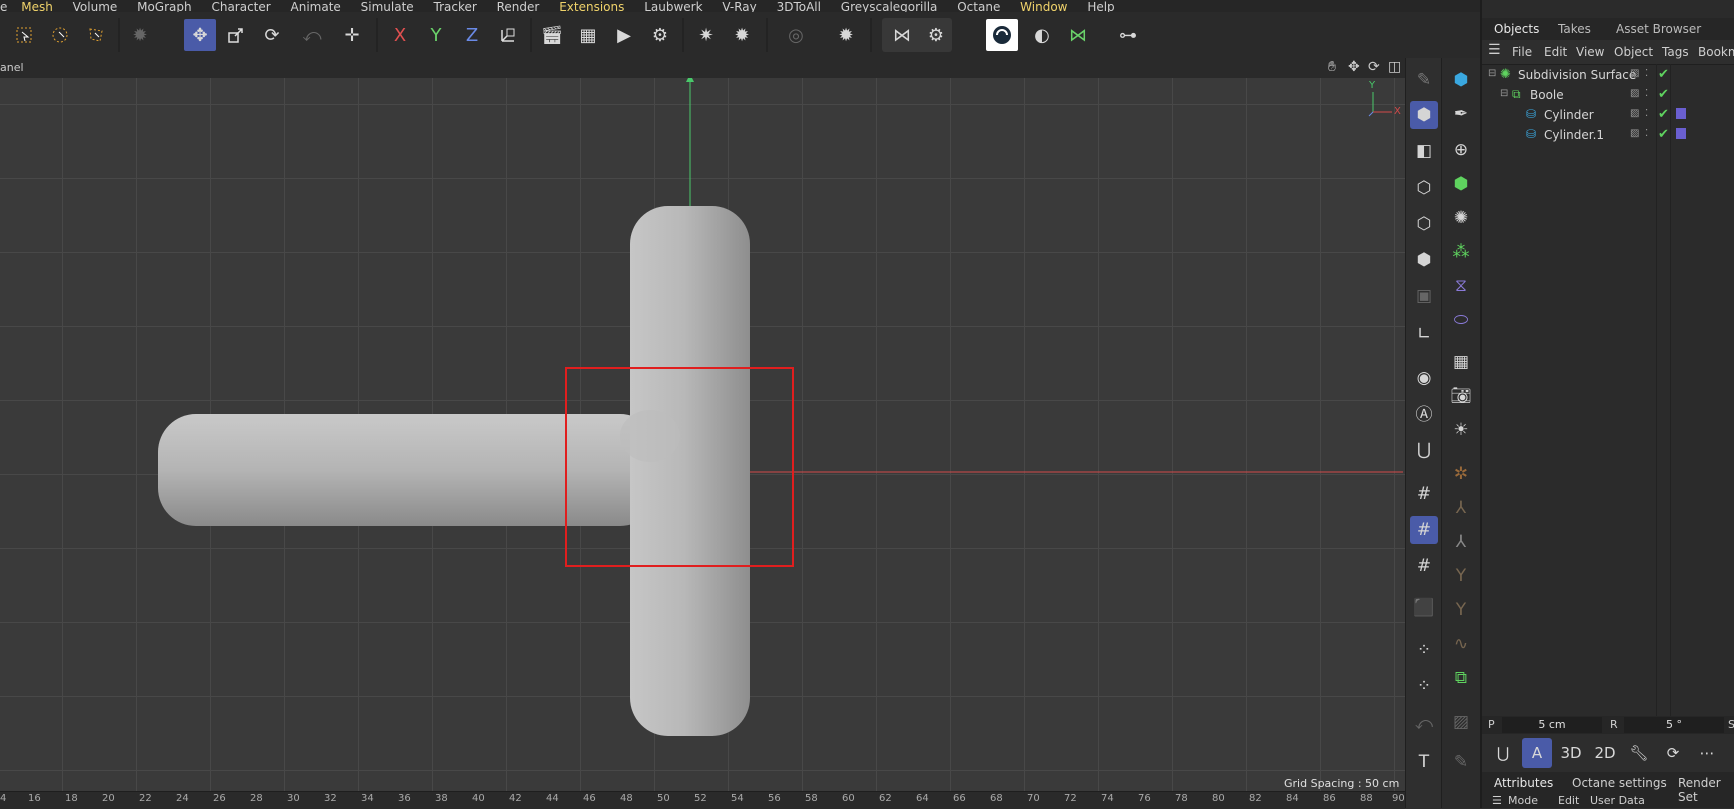 The image size is (1734, 809). Describe the element at coordinates (3, 6) in the screenshot. I see `menu-item-partial: e` at that location.